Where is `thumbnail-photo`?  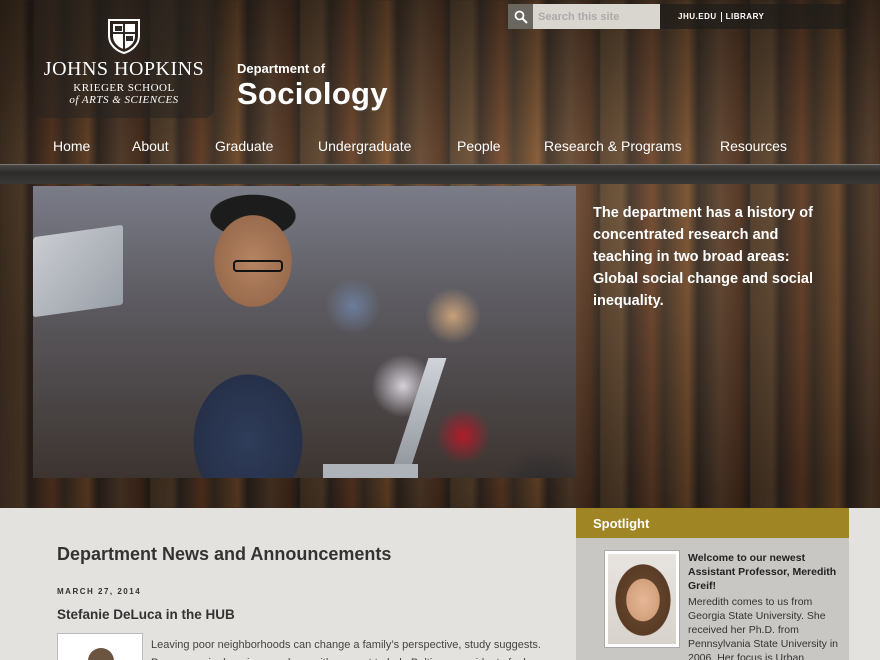
thumbnail-photo is located at coordinates (101, 654).